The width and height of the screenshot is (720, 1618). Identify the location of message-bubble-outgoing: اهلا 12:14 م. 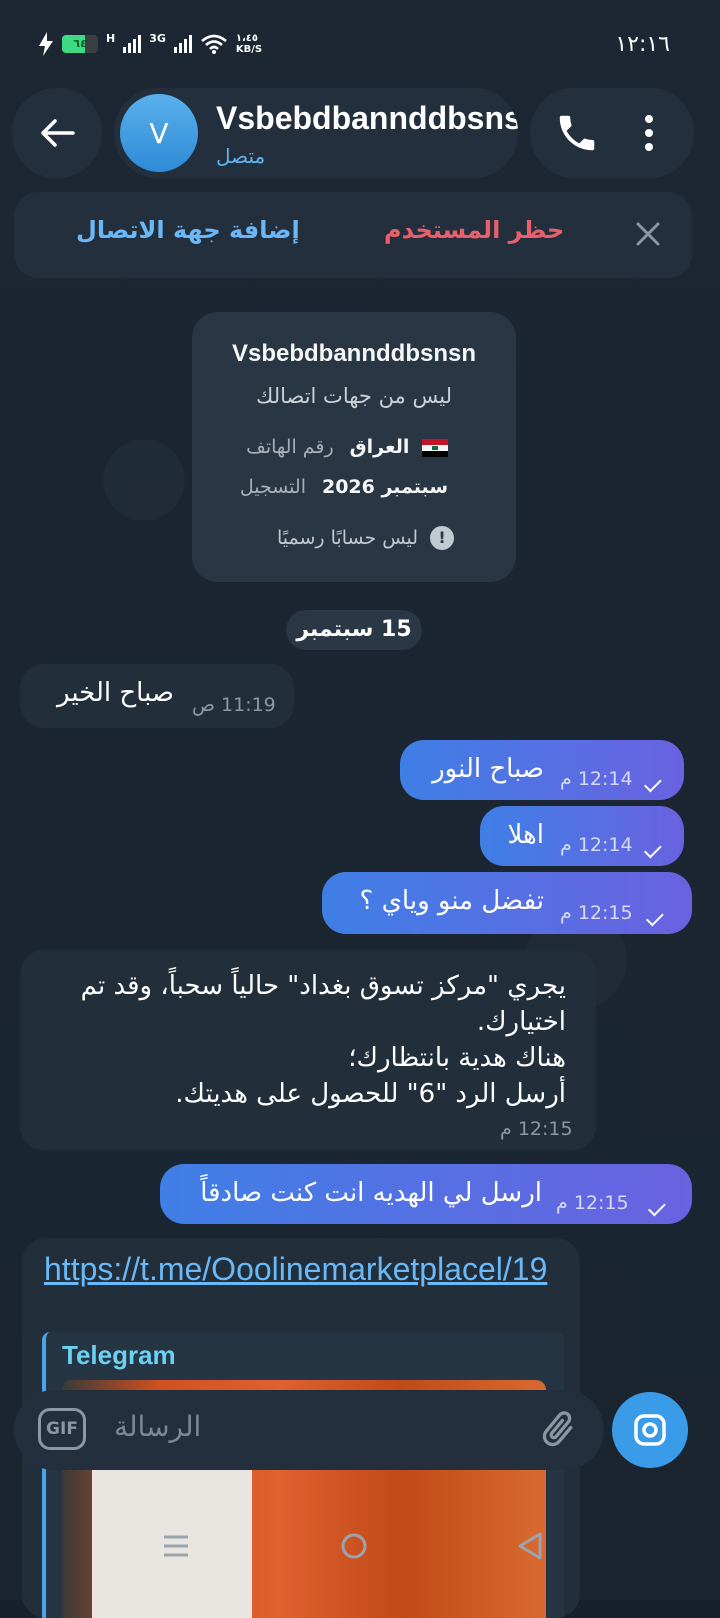
(582, 836).